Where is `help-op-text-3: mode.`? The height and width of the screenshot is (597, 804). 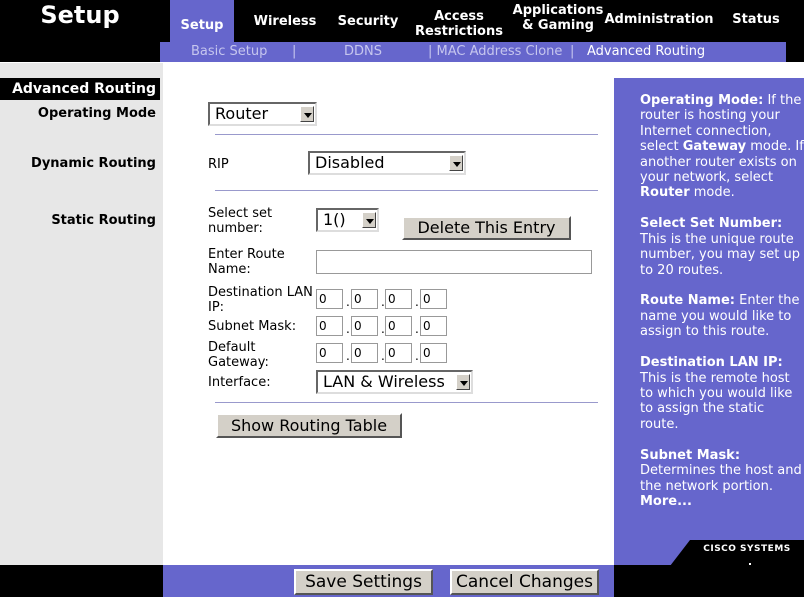
help-op-text-3: mode. is located at coordinates (712, 193).